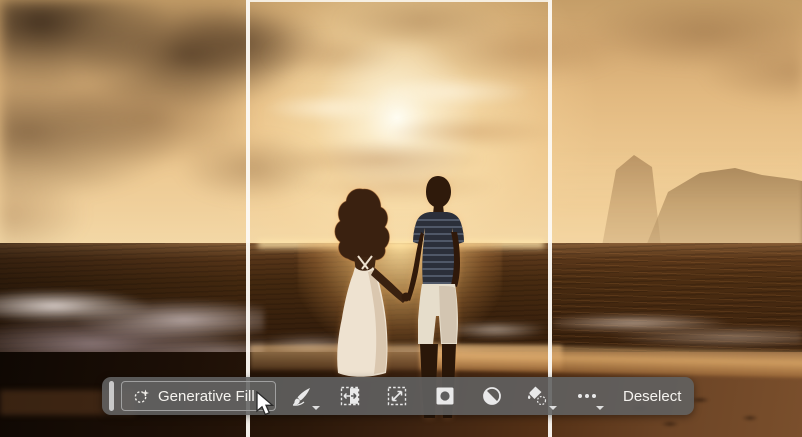  I want to click on mouse-cursor, so click(265, 403).